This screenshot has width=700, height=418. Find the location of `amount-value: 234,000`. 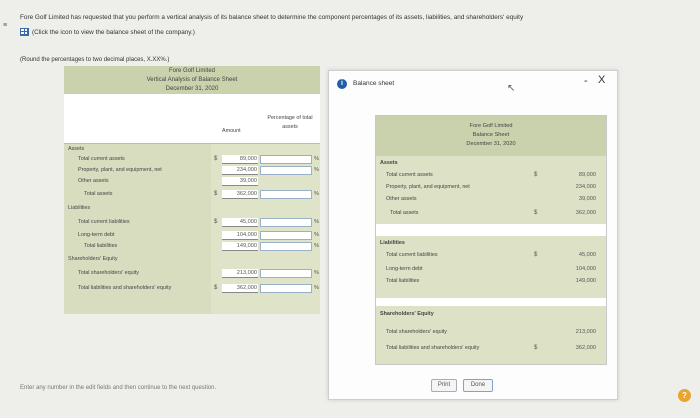

amount-value: 234,000 is located at coordinates (246, 170).